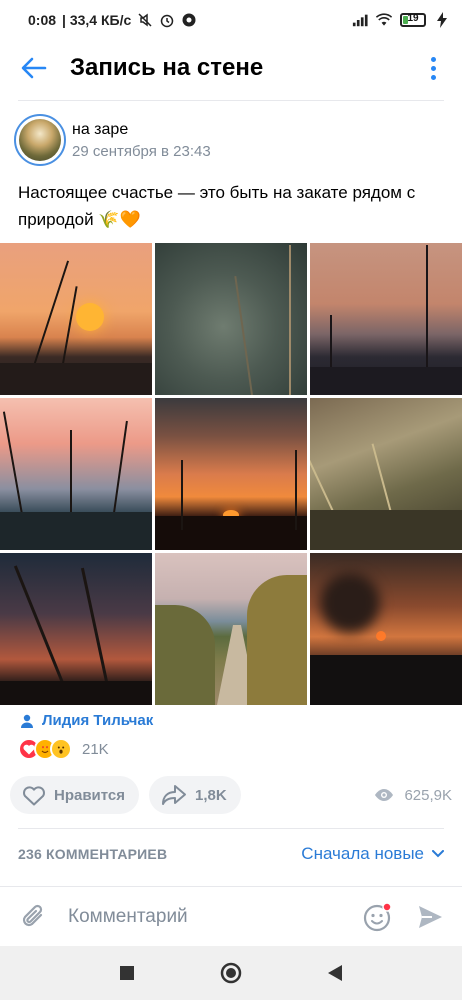  What do you see at coordinates (231, 828) in the screenshot?
I see `divider` at bounding box center [231, 828].